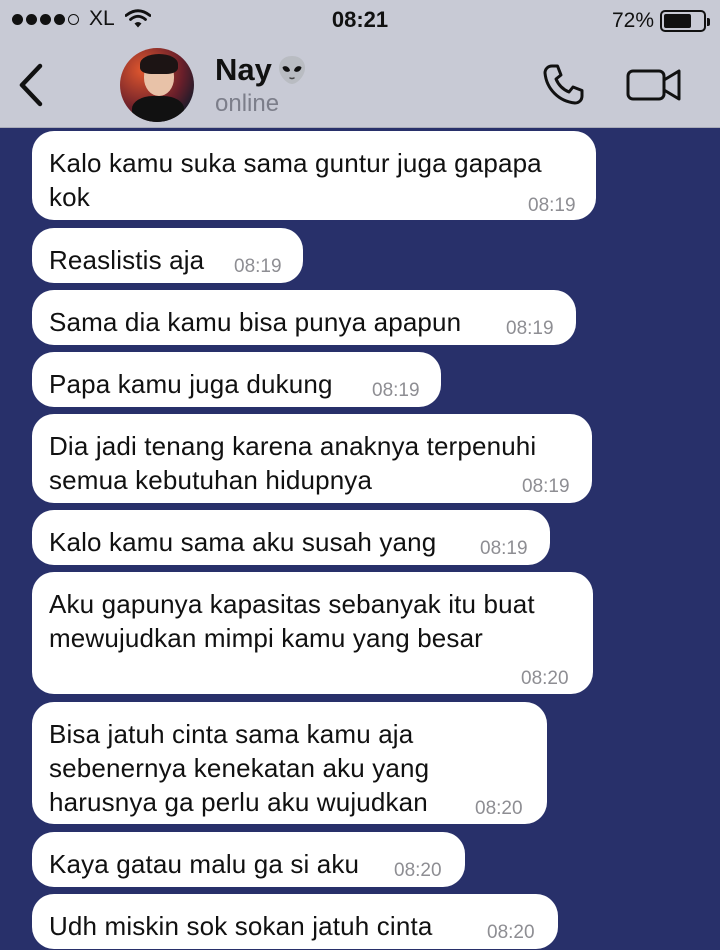 The image size is (720, 950). Describe the element at coordinates (255, 322) in the screenshot. I see `message-text: Sama dia kamu bisa punya apapun` at that location.